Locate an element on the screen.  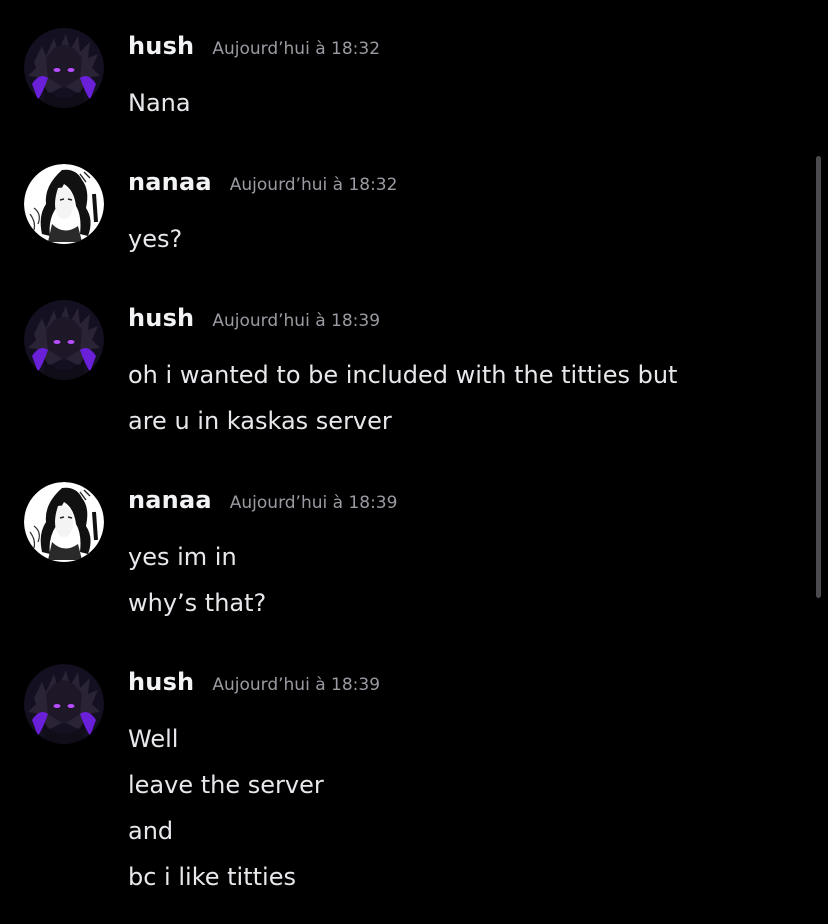
message-group: hush Aujourd’hui à 18:32 Nana is located at coordinates (400, 78).